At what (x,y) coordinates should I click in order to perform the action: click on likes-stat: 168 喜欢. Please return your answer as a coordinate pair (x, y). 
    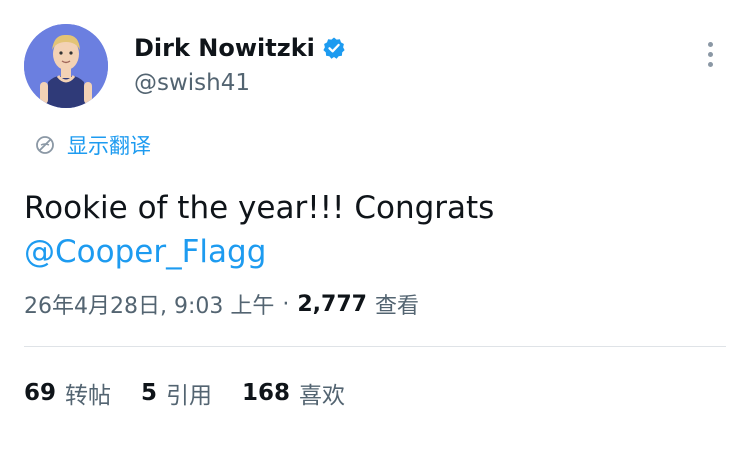
    Looking at the image, I should click on (293, 393).